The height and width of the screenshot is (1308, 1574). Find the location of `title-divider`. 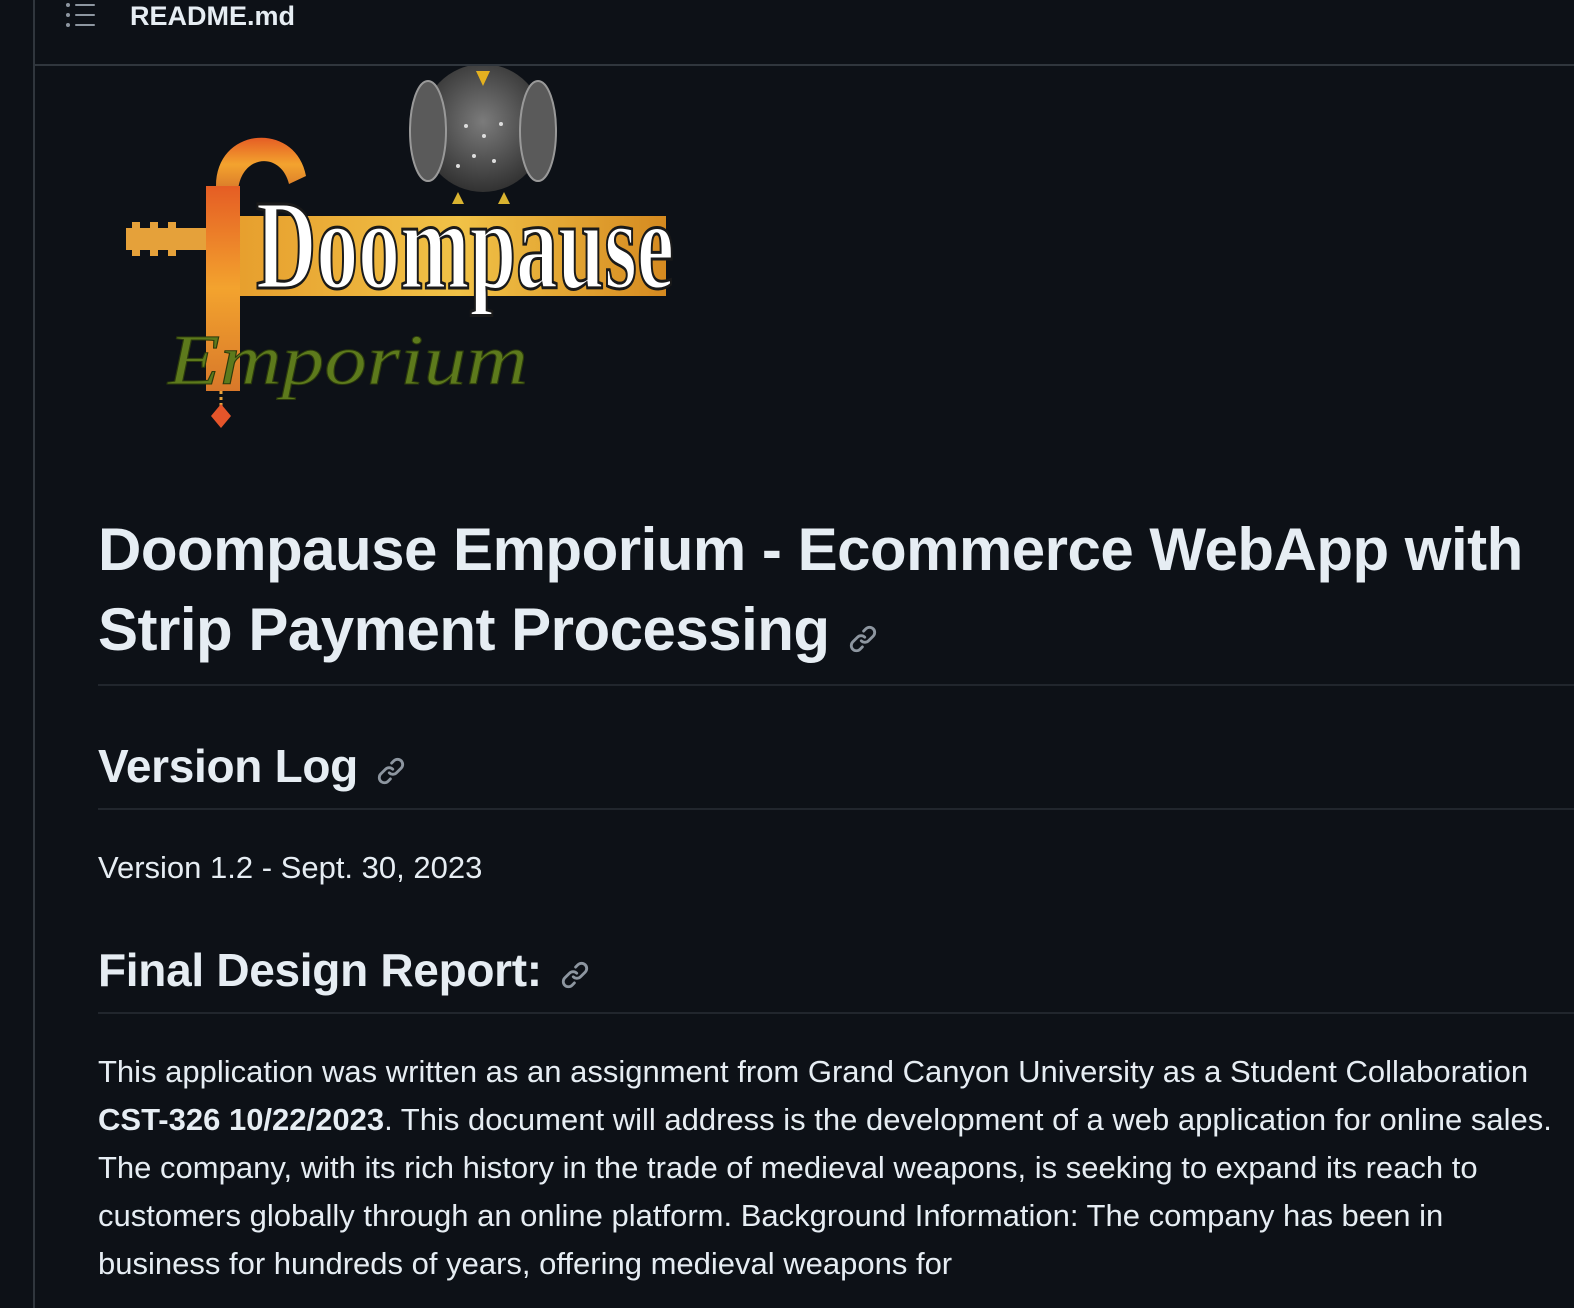

title-divider is located at coordinates (836, 685).